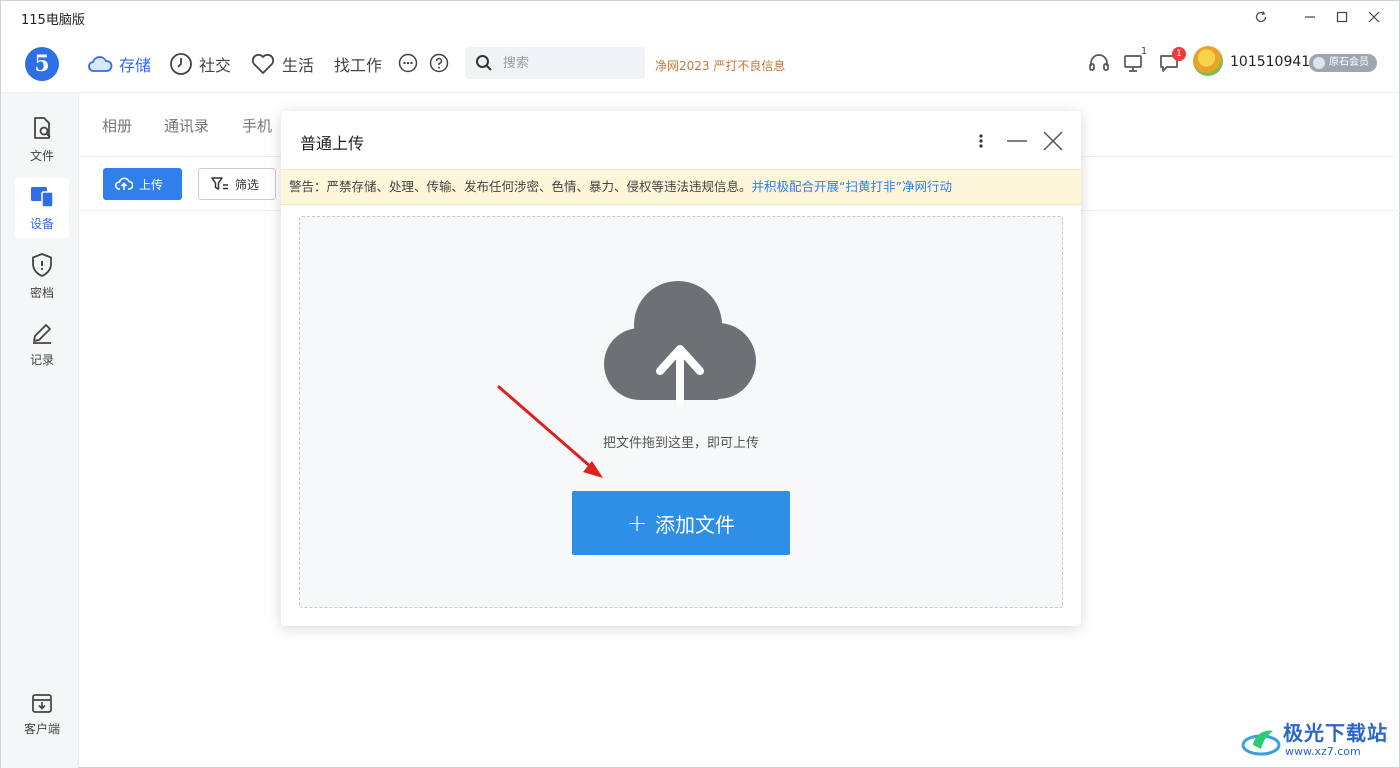  I want to click on nav-jobs: 找工作, so click(358, 64).